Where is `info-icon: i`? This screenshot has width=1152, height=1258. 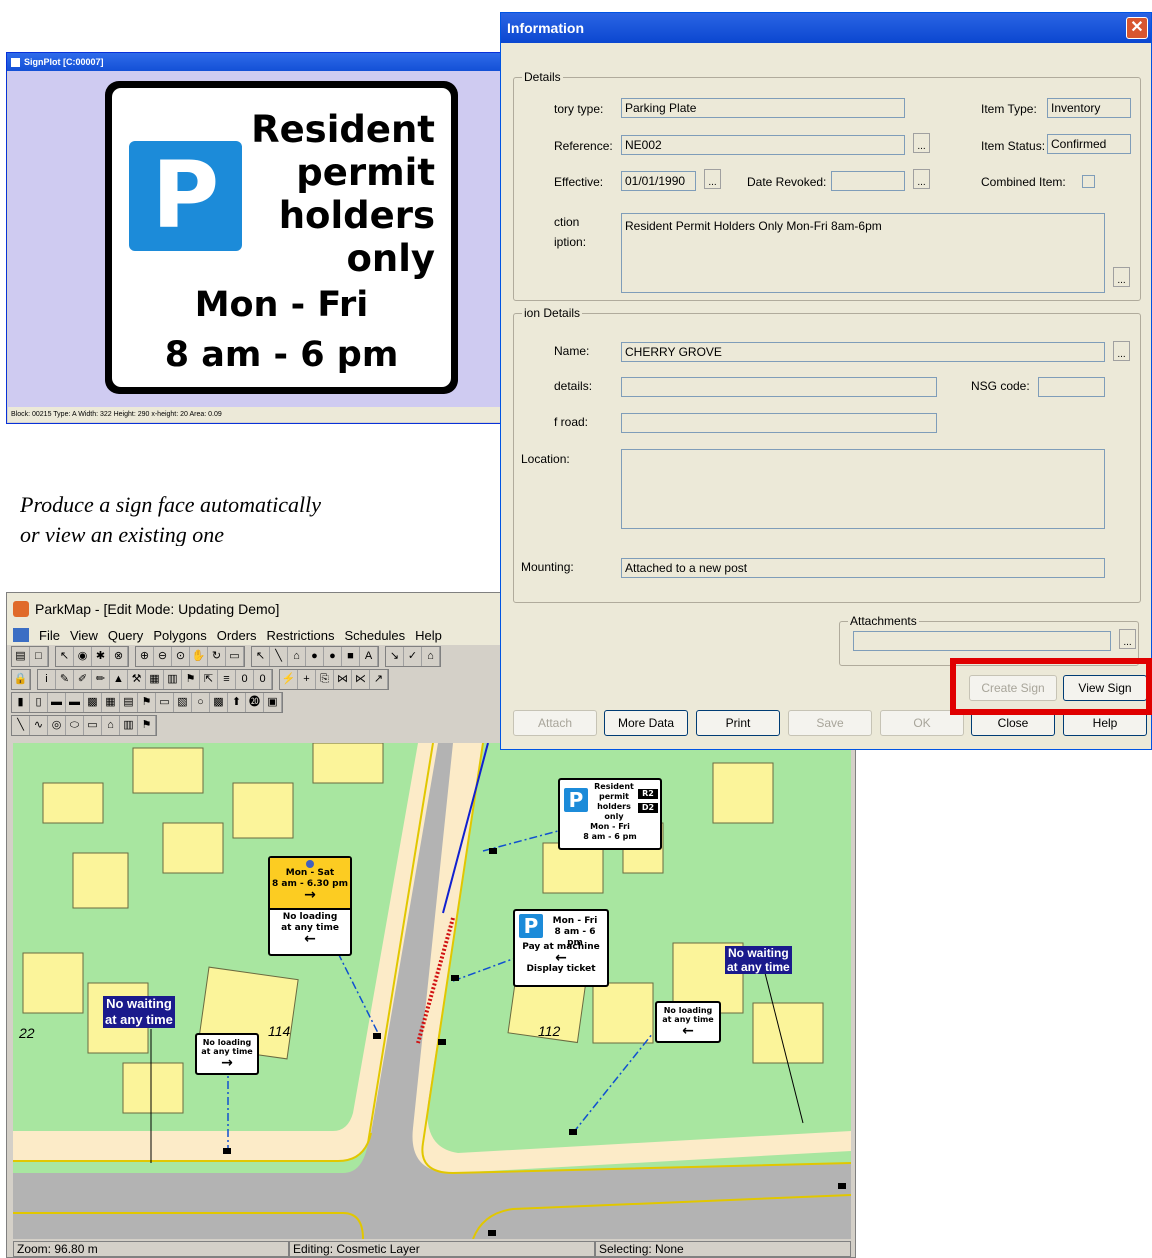 info-icon: i is located at coordinates (47, 679).